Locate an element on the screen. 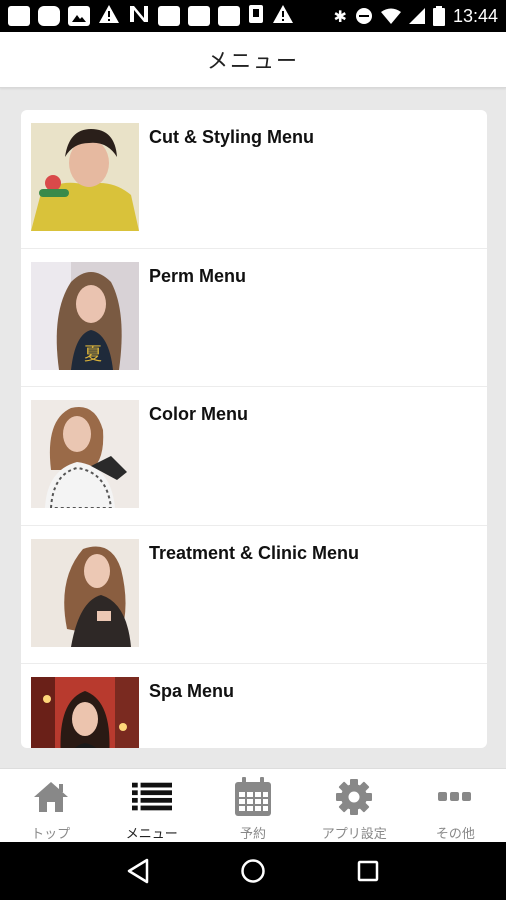 The height and width of the screenshot is (900, 506). bottom-tab-bar: トップ メニュー 予約 アプリ設定 その他 is located at coordinates (253, 805).